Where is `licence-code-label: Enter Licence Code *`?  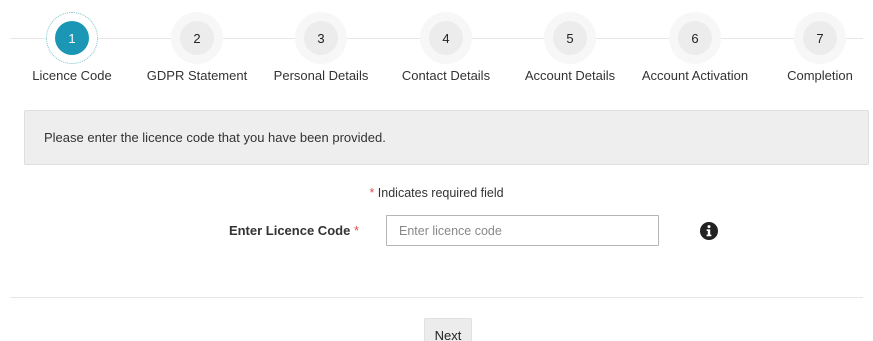
licence-code-label: Enter Licence Code * is located at coordinates (294, 230).